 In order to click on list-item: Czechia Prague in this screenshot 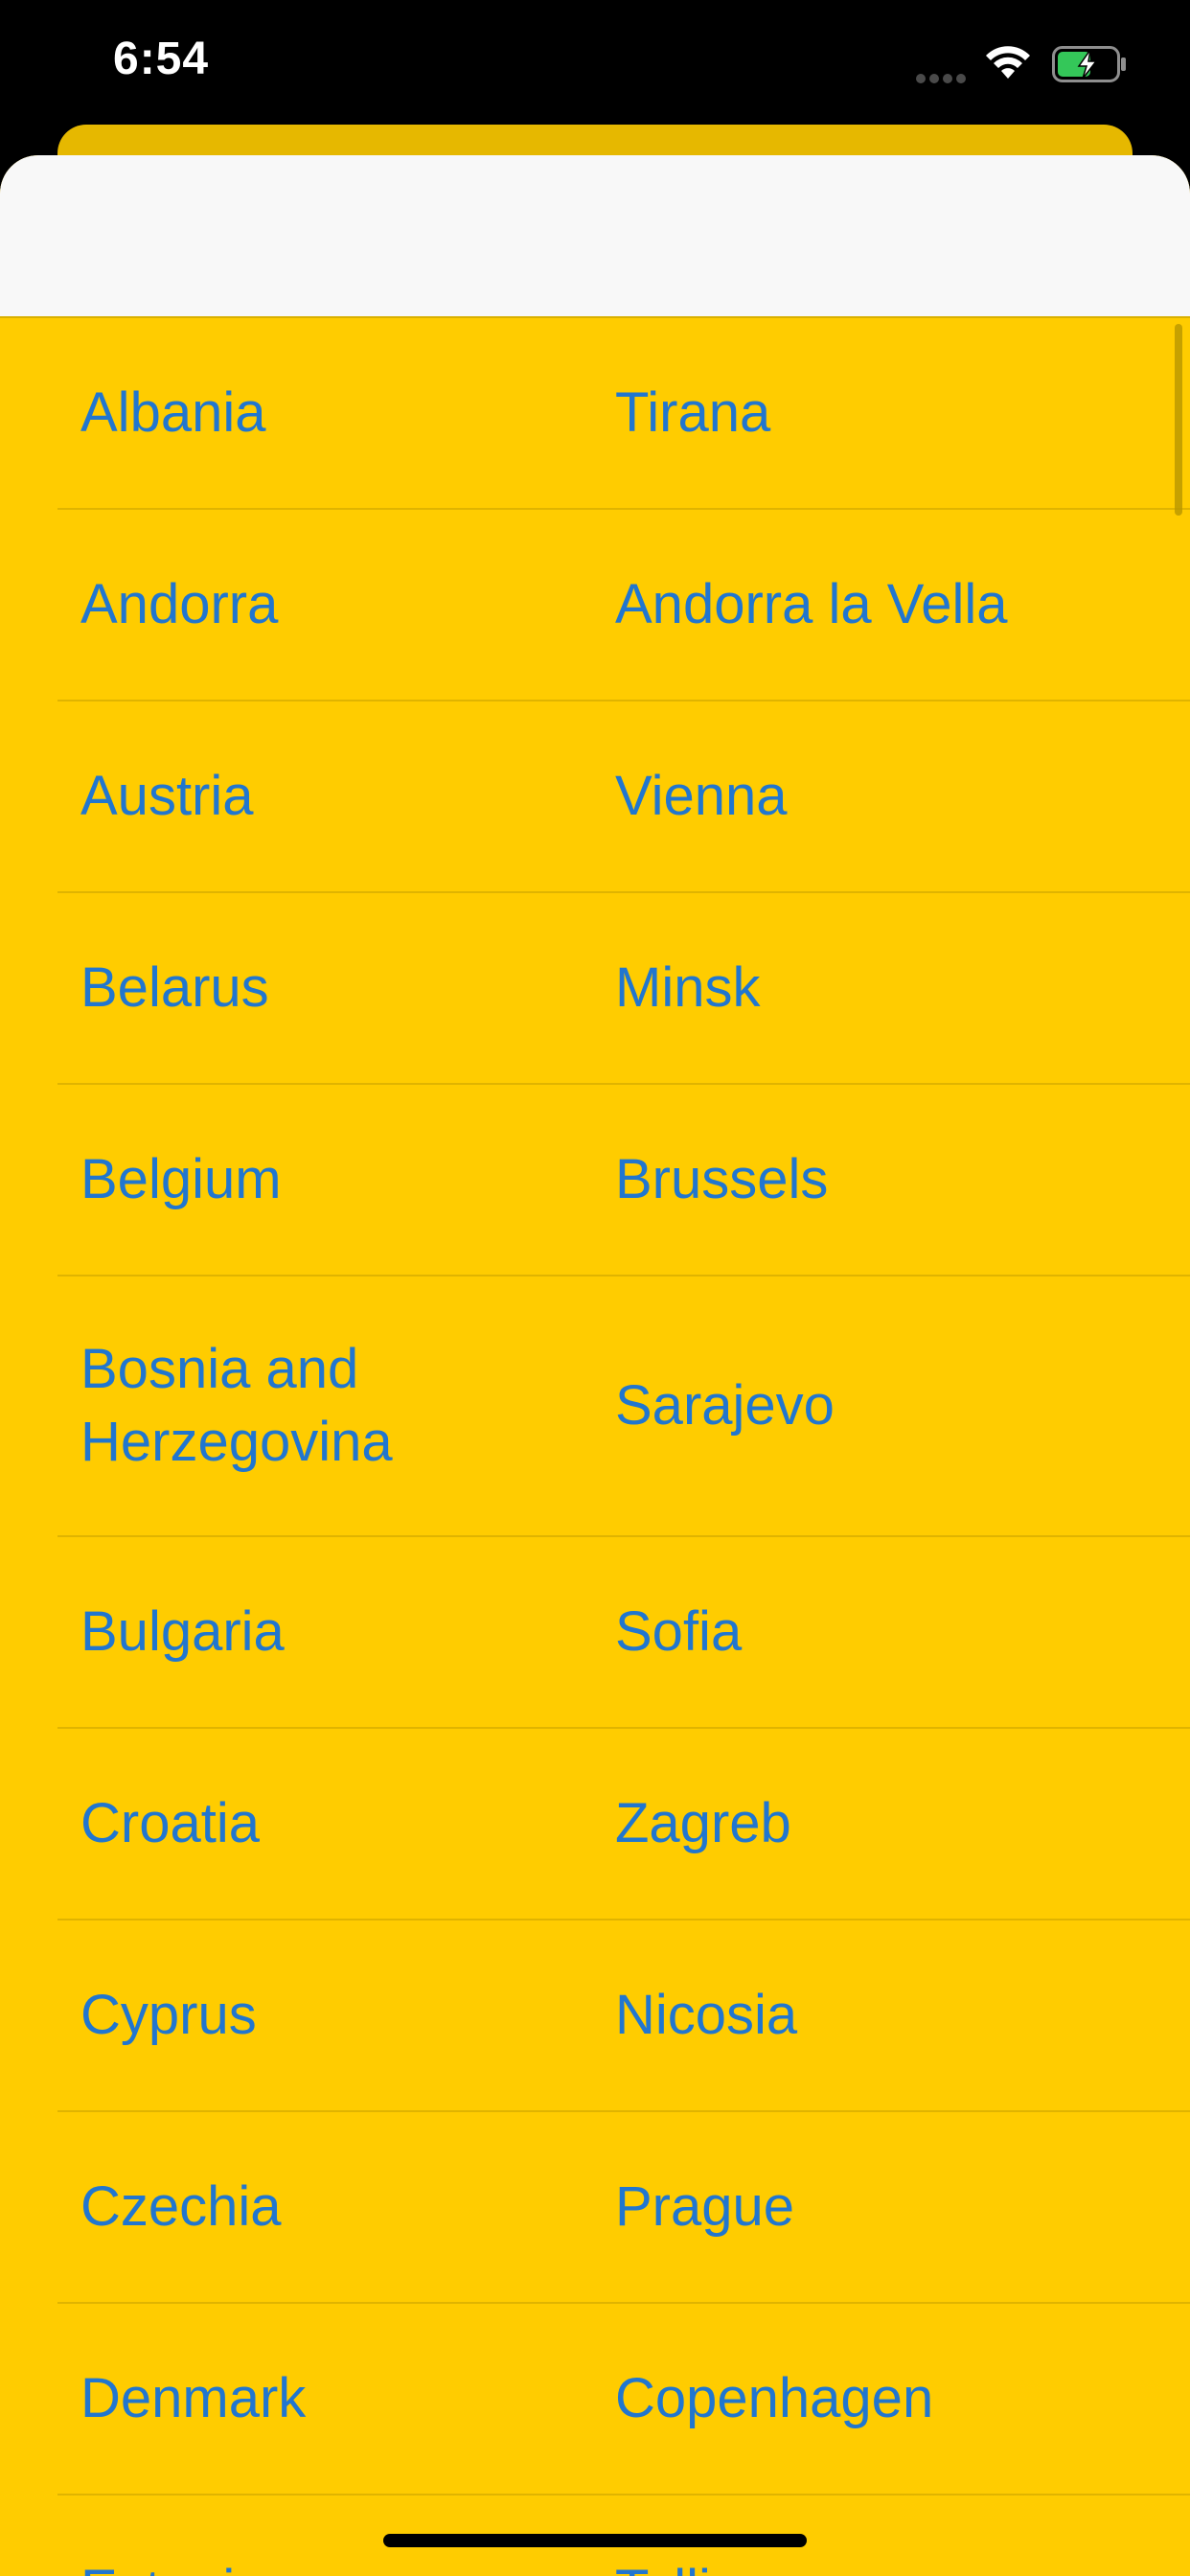, I will do `click(623, 2208)`.